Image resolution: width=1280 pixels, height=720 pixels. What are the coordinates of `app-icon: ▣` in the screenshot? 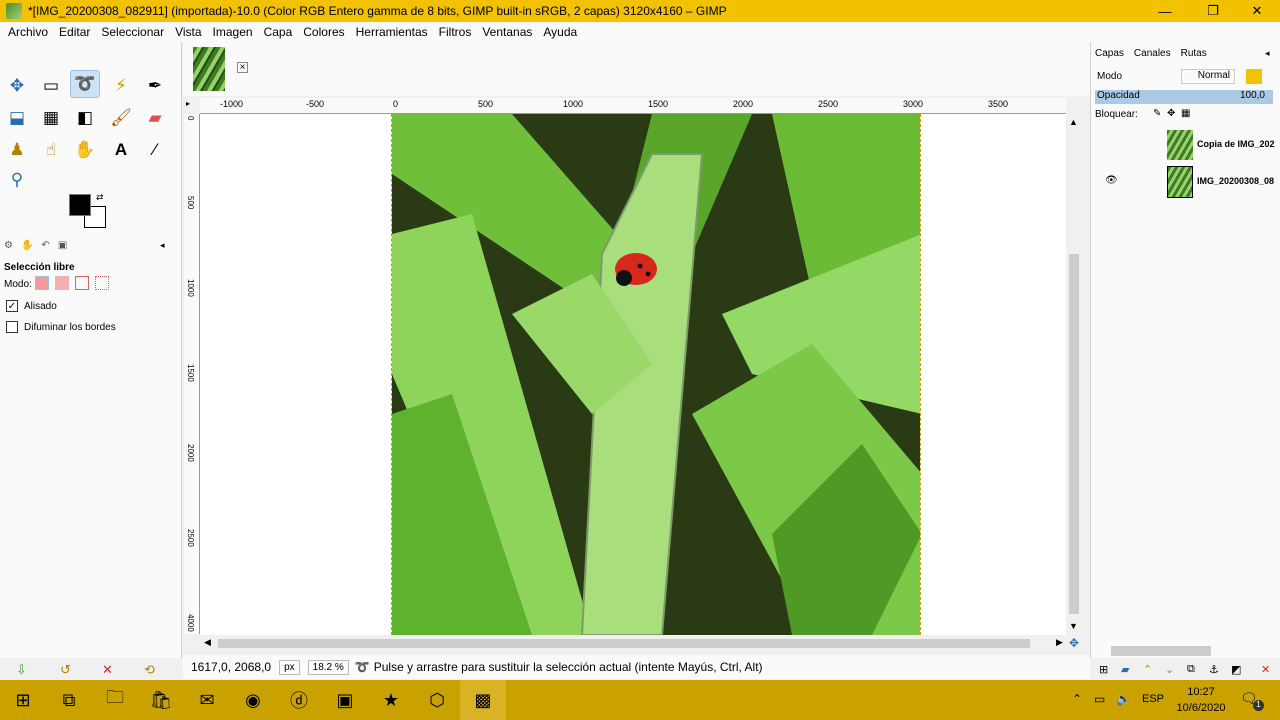 It's located at (345, 700).